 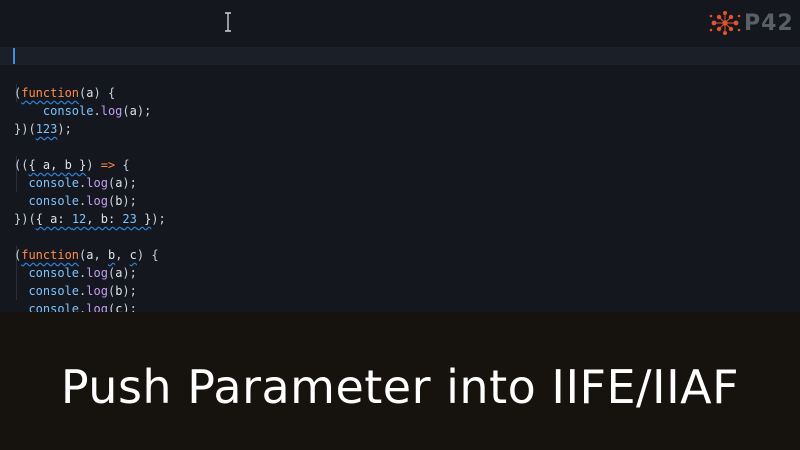 I want to click on code-token: 123, so click(x=46, y=129).